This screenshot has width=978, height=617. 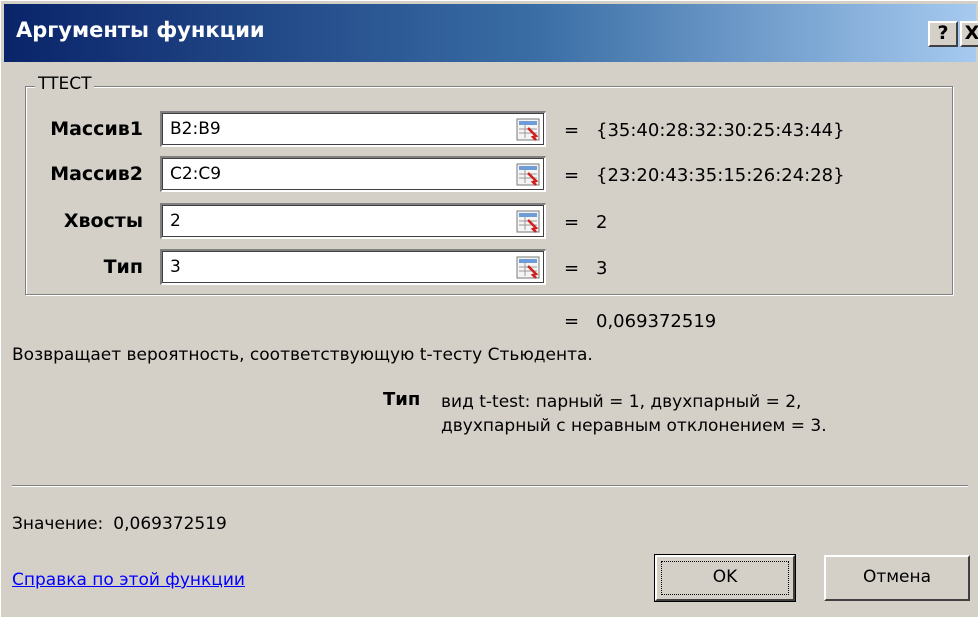 I want to click on arg-label-tails: Хвосты, so click(x=103, y=221).